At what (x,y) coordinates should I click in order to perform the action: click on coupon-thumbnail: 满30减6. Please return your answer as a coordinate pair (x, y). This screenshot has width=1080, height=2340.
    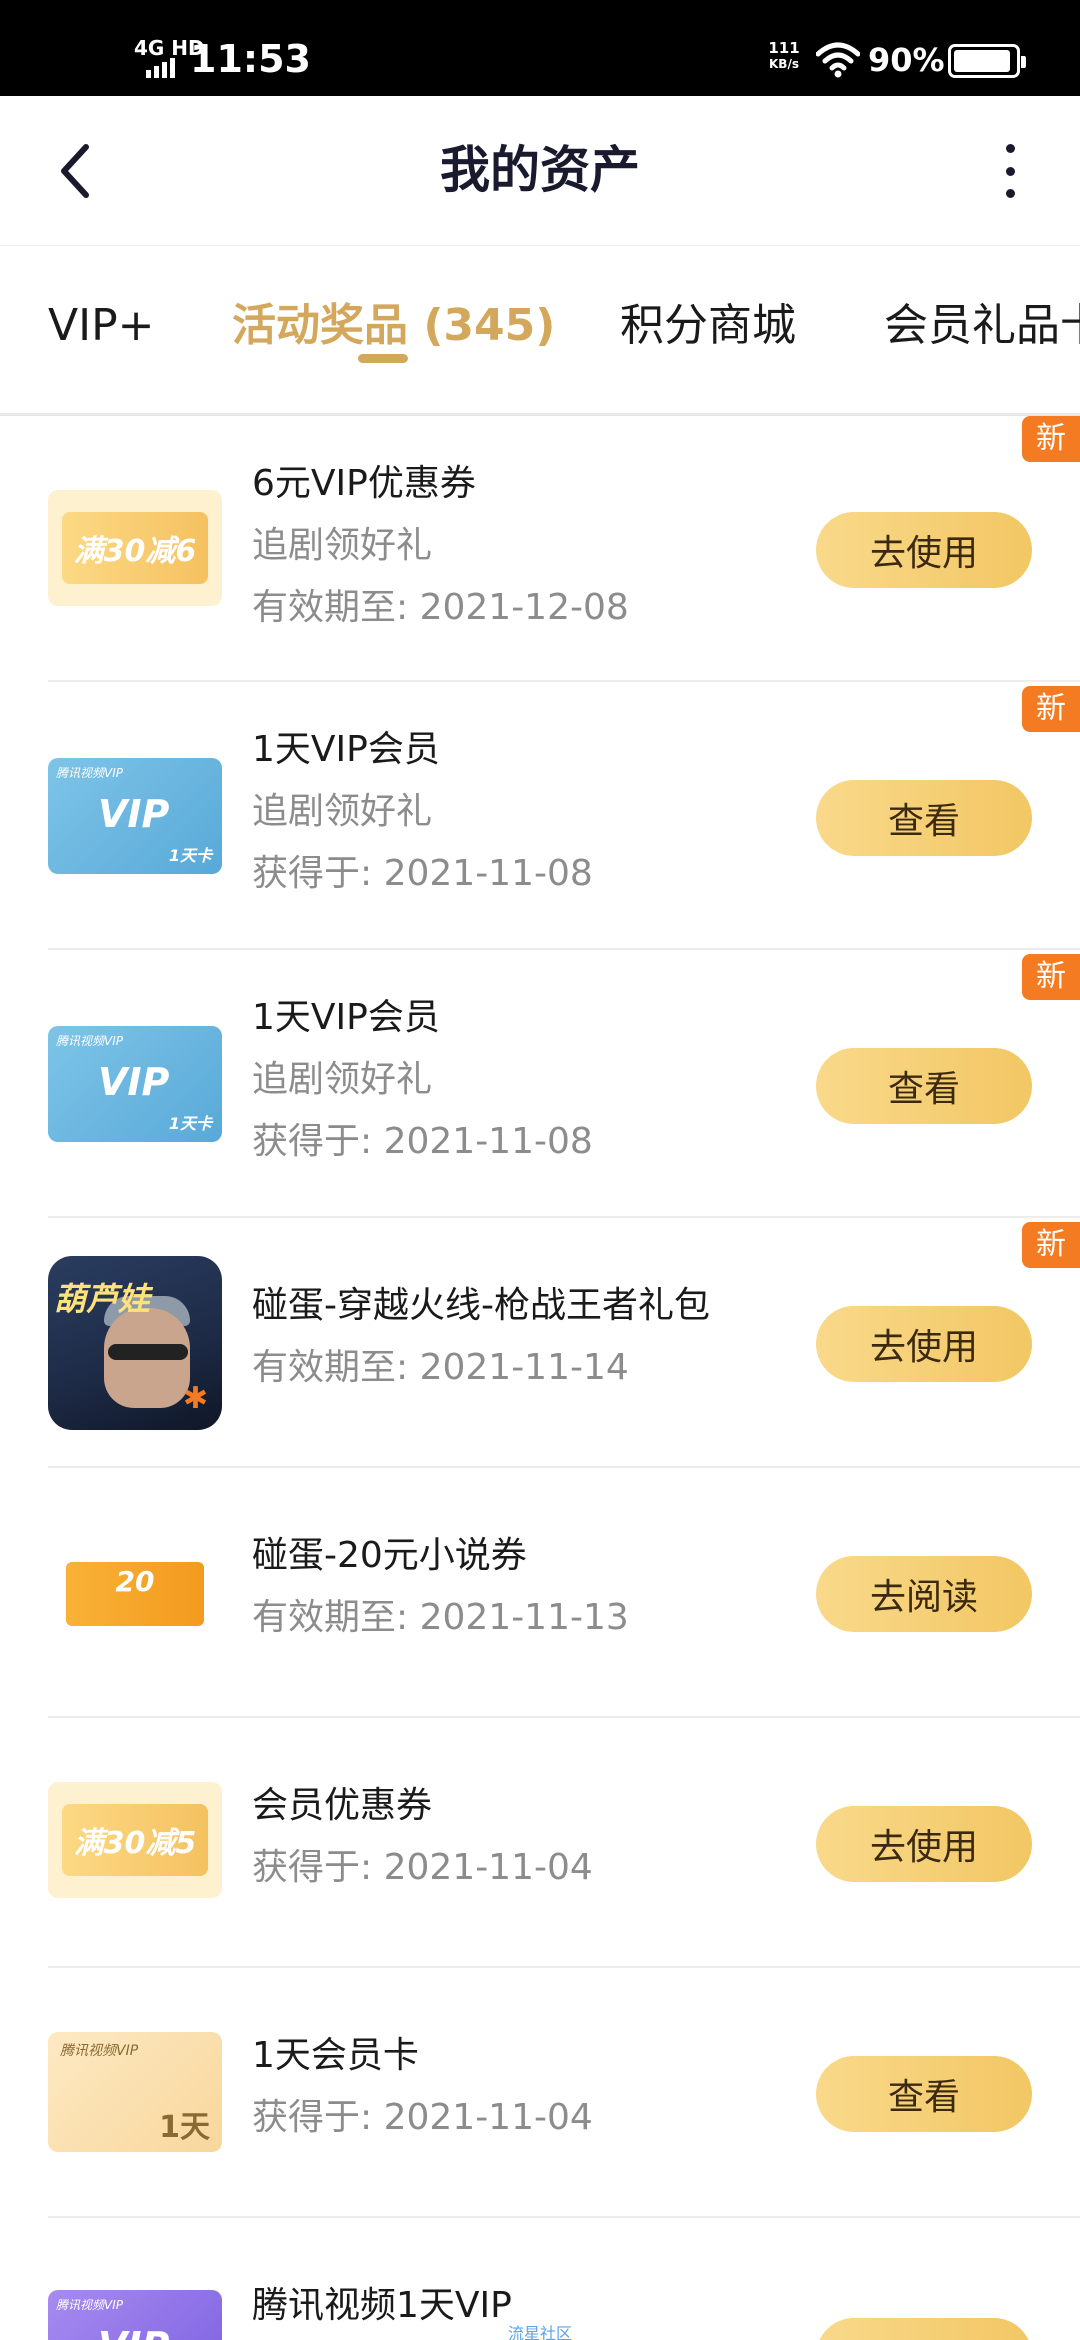
    Looking at the image, I should click on (135, 548).